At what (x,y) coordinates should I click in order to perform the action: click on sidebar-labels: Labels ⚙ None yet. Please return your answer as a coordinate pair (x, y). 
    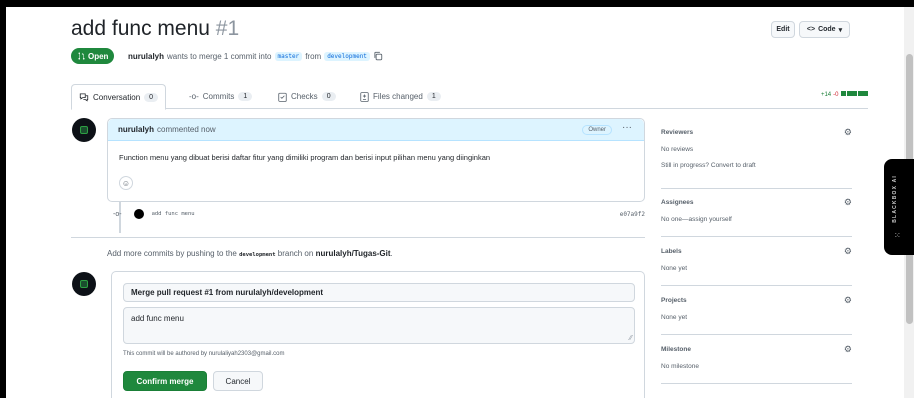
    Looking at the image, I should click on (756, 266).